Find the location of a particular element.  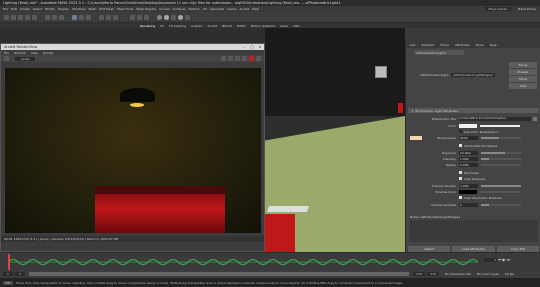

photometric-section-header: ▾ Photometric Light Attributes is located at coordinates (473, 110).